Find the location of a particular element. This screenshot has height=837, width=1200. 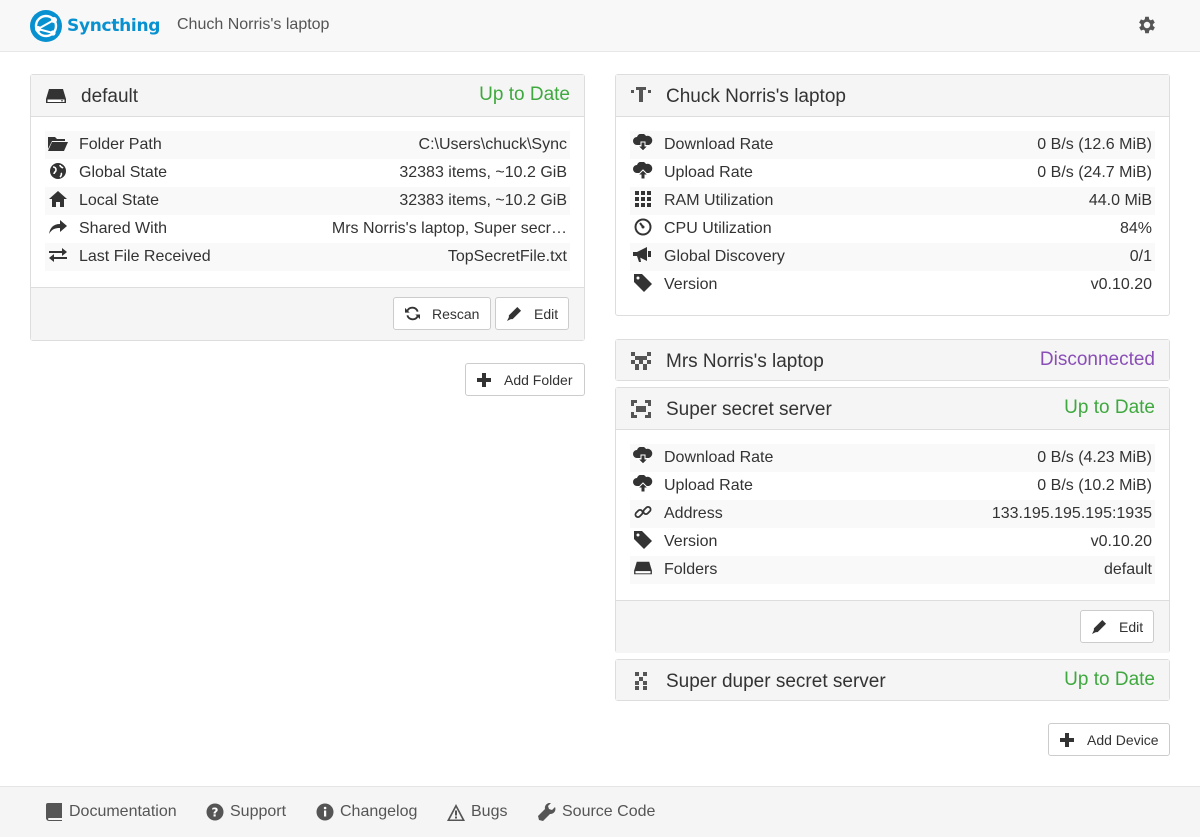

row-value: 0 B/s (24.7 MiB) is located at coordinates (1094, 172).